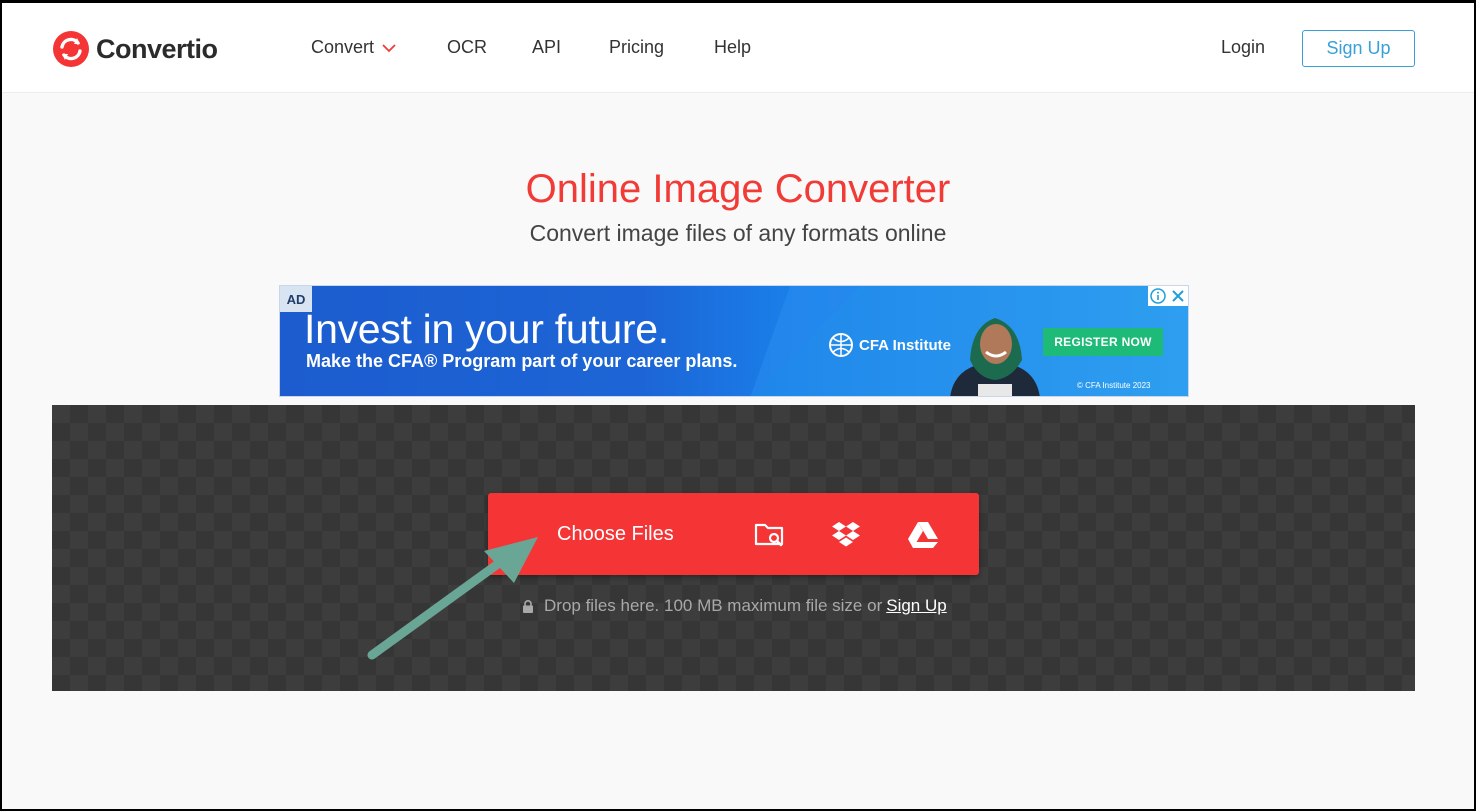 This screenshot has width=1476, height=811. I want to click on nav-ocr: OCR, so click(467, 47).